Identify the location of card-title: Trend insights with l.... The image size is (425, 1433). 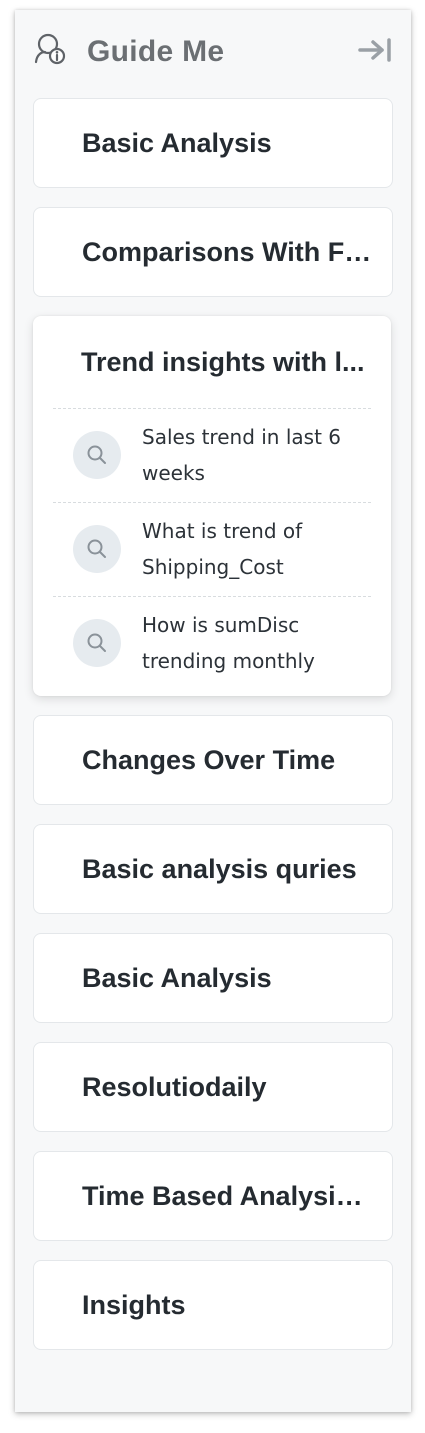
(223, 362).